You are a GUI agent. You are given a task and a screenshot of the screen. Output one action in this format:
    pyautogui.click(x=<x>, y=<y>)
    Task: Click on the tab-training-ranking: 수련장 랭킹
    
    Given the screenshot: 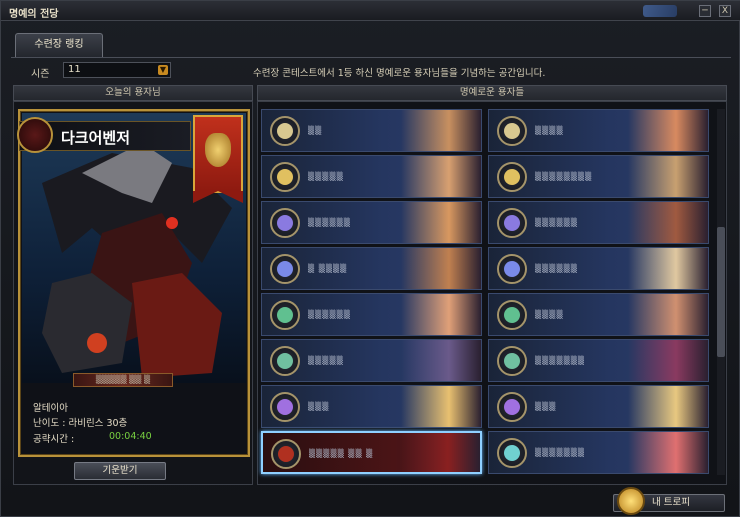 What is the action you would take?
    pyautogui.click(x=59, y=45)
    